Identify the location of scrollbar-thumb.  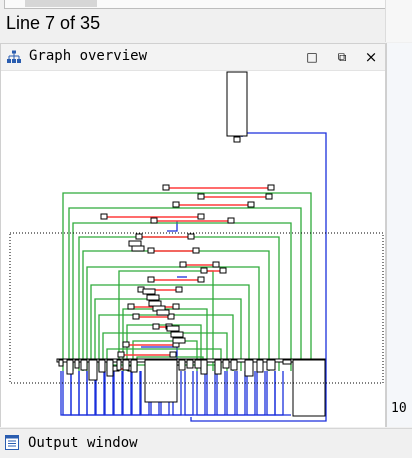
(61, 3).